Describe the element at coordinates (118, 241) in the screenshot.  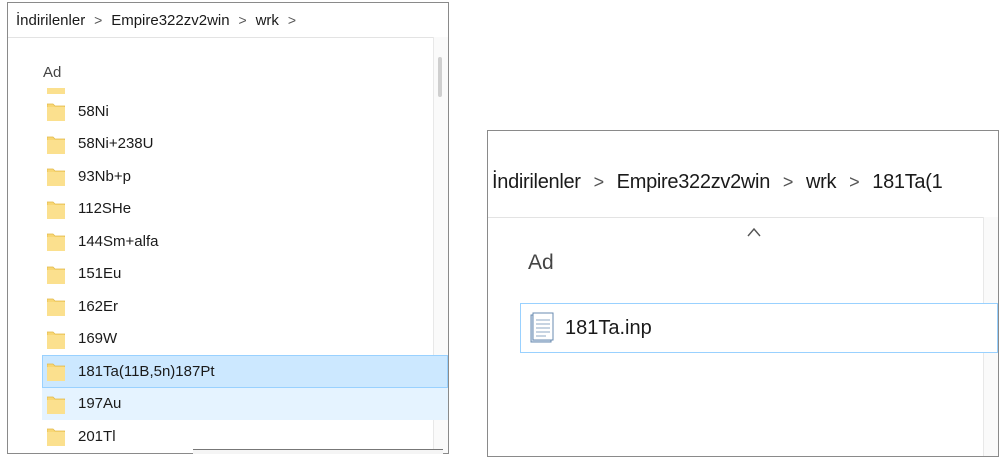
I see `folder-name: 144Sm+alfa` at that location.